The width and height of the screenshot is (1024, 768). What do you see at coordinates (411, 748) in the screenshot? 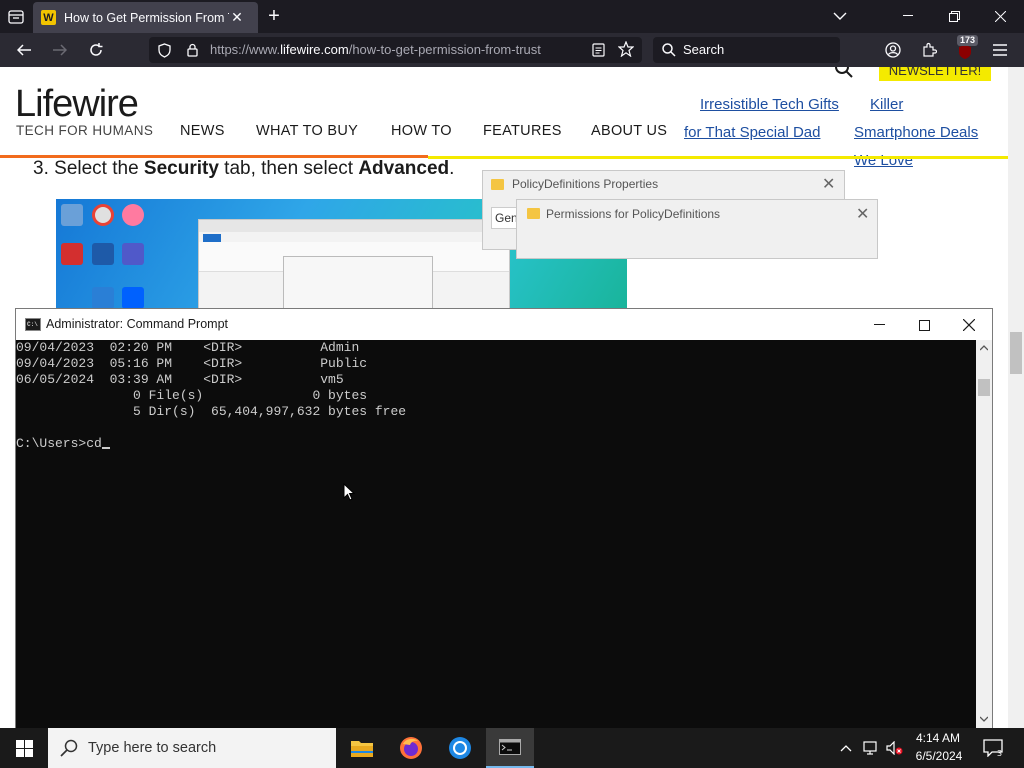
I see `firefox-taskbar-icon` at bounding box center [411, 748].